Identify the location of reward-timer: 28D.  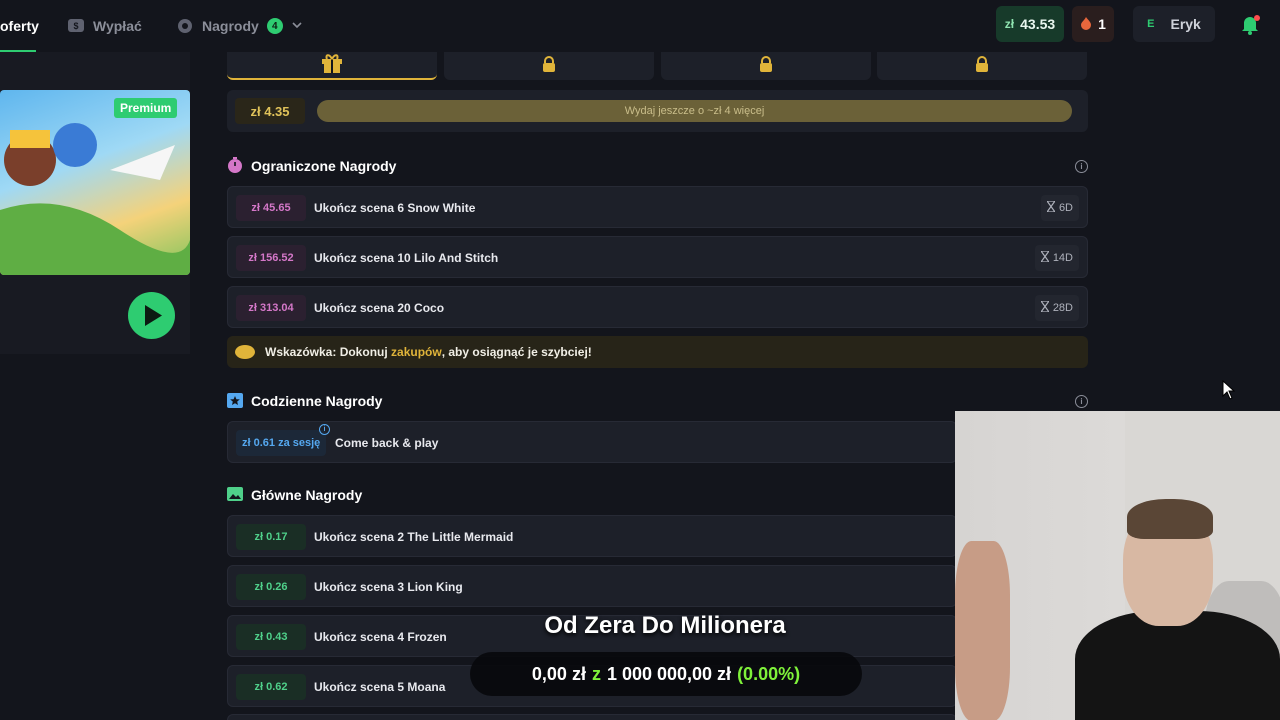
(1056, 308).